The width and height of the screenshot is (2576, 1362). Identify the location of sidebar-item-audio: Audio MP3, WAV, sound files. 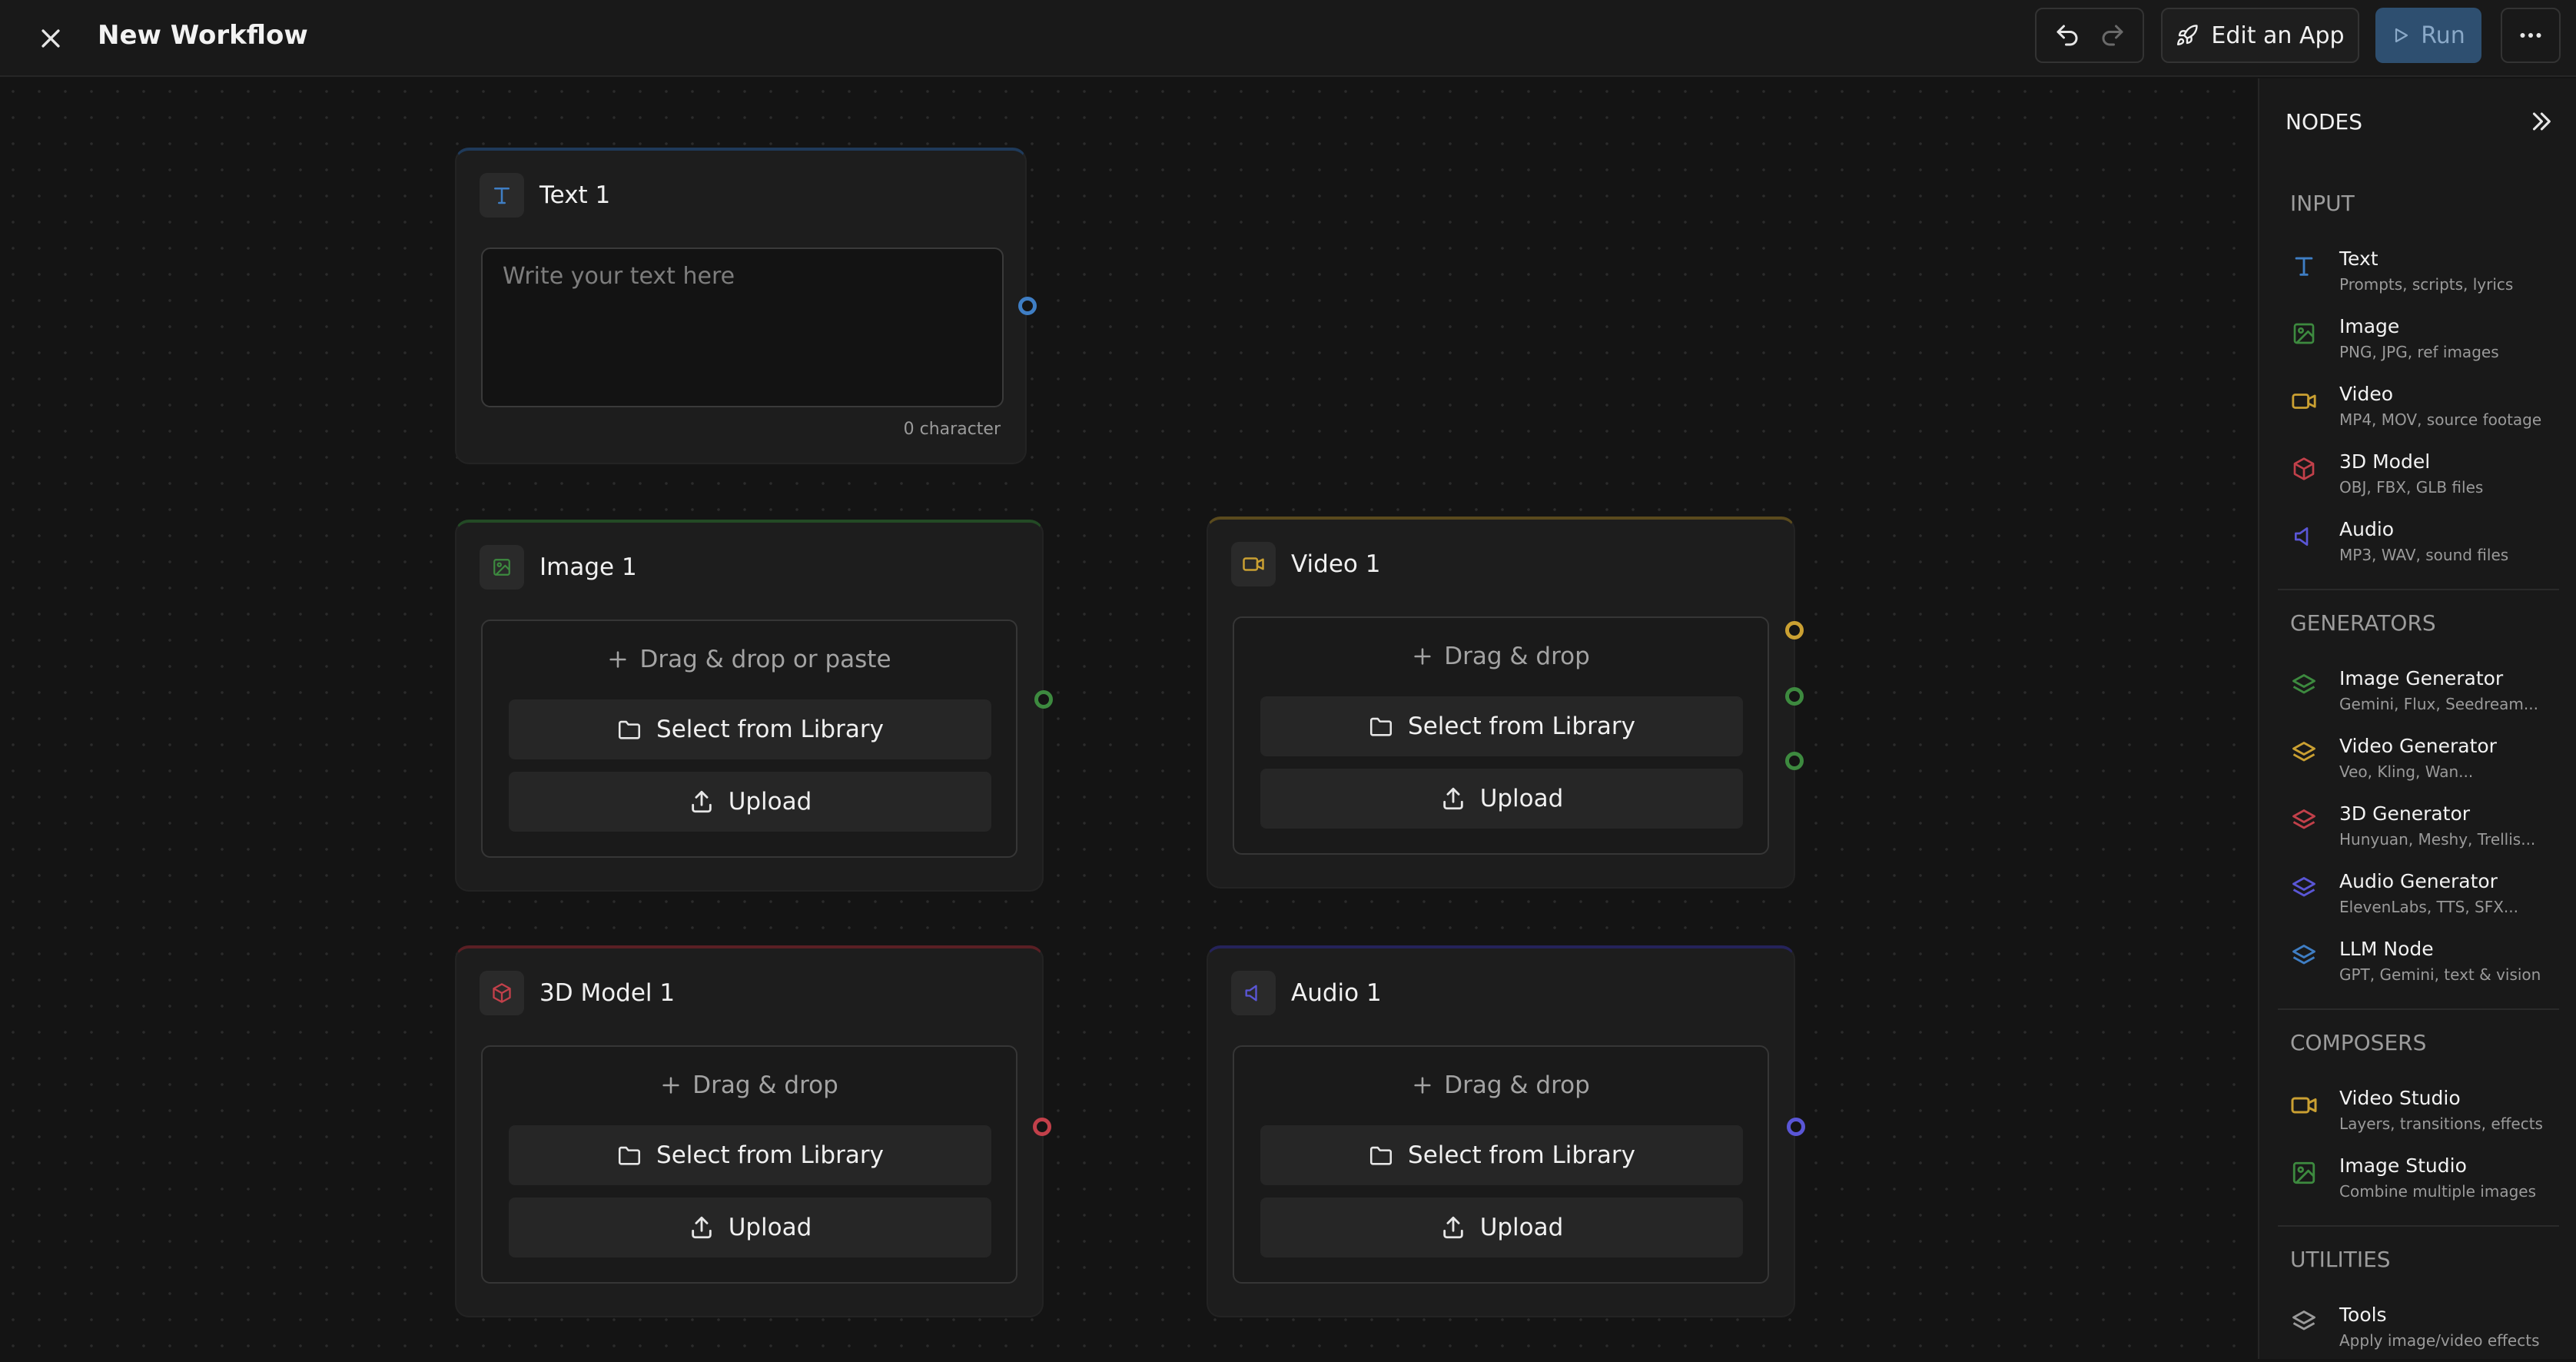
(2420, 545).